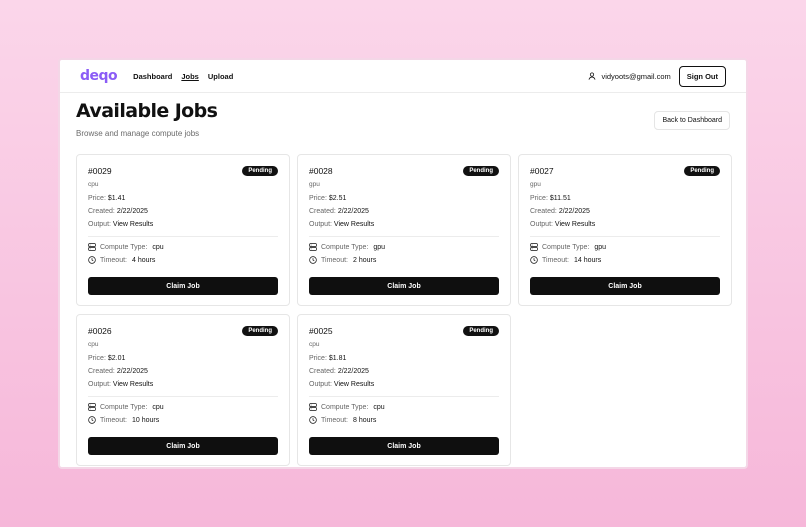 Image resolution: width=806 pixels, height=527 pixels. Describe the element at coordinates (404, 198) in the screenshot. I see `job-price: Price: $2.51` at that location.